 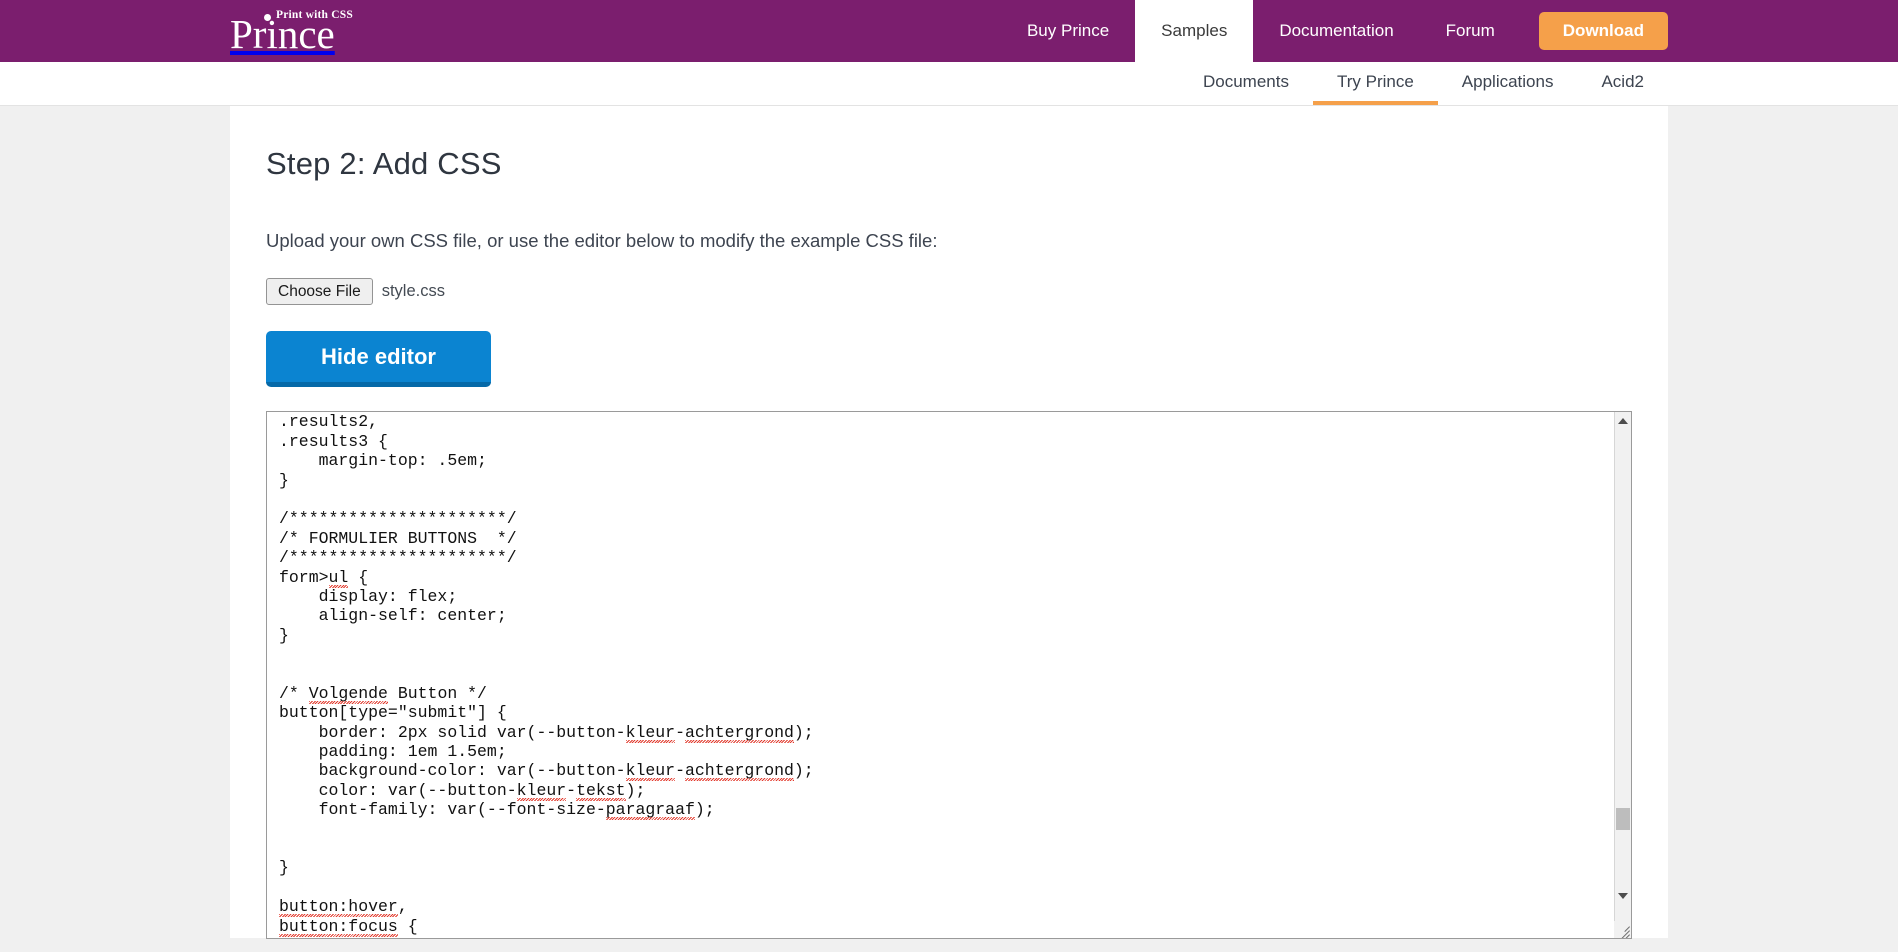 I want to click on secondary-nav: Documents Try Prince Applications Acid2, so click(x=1423, y=83).